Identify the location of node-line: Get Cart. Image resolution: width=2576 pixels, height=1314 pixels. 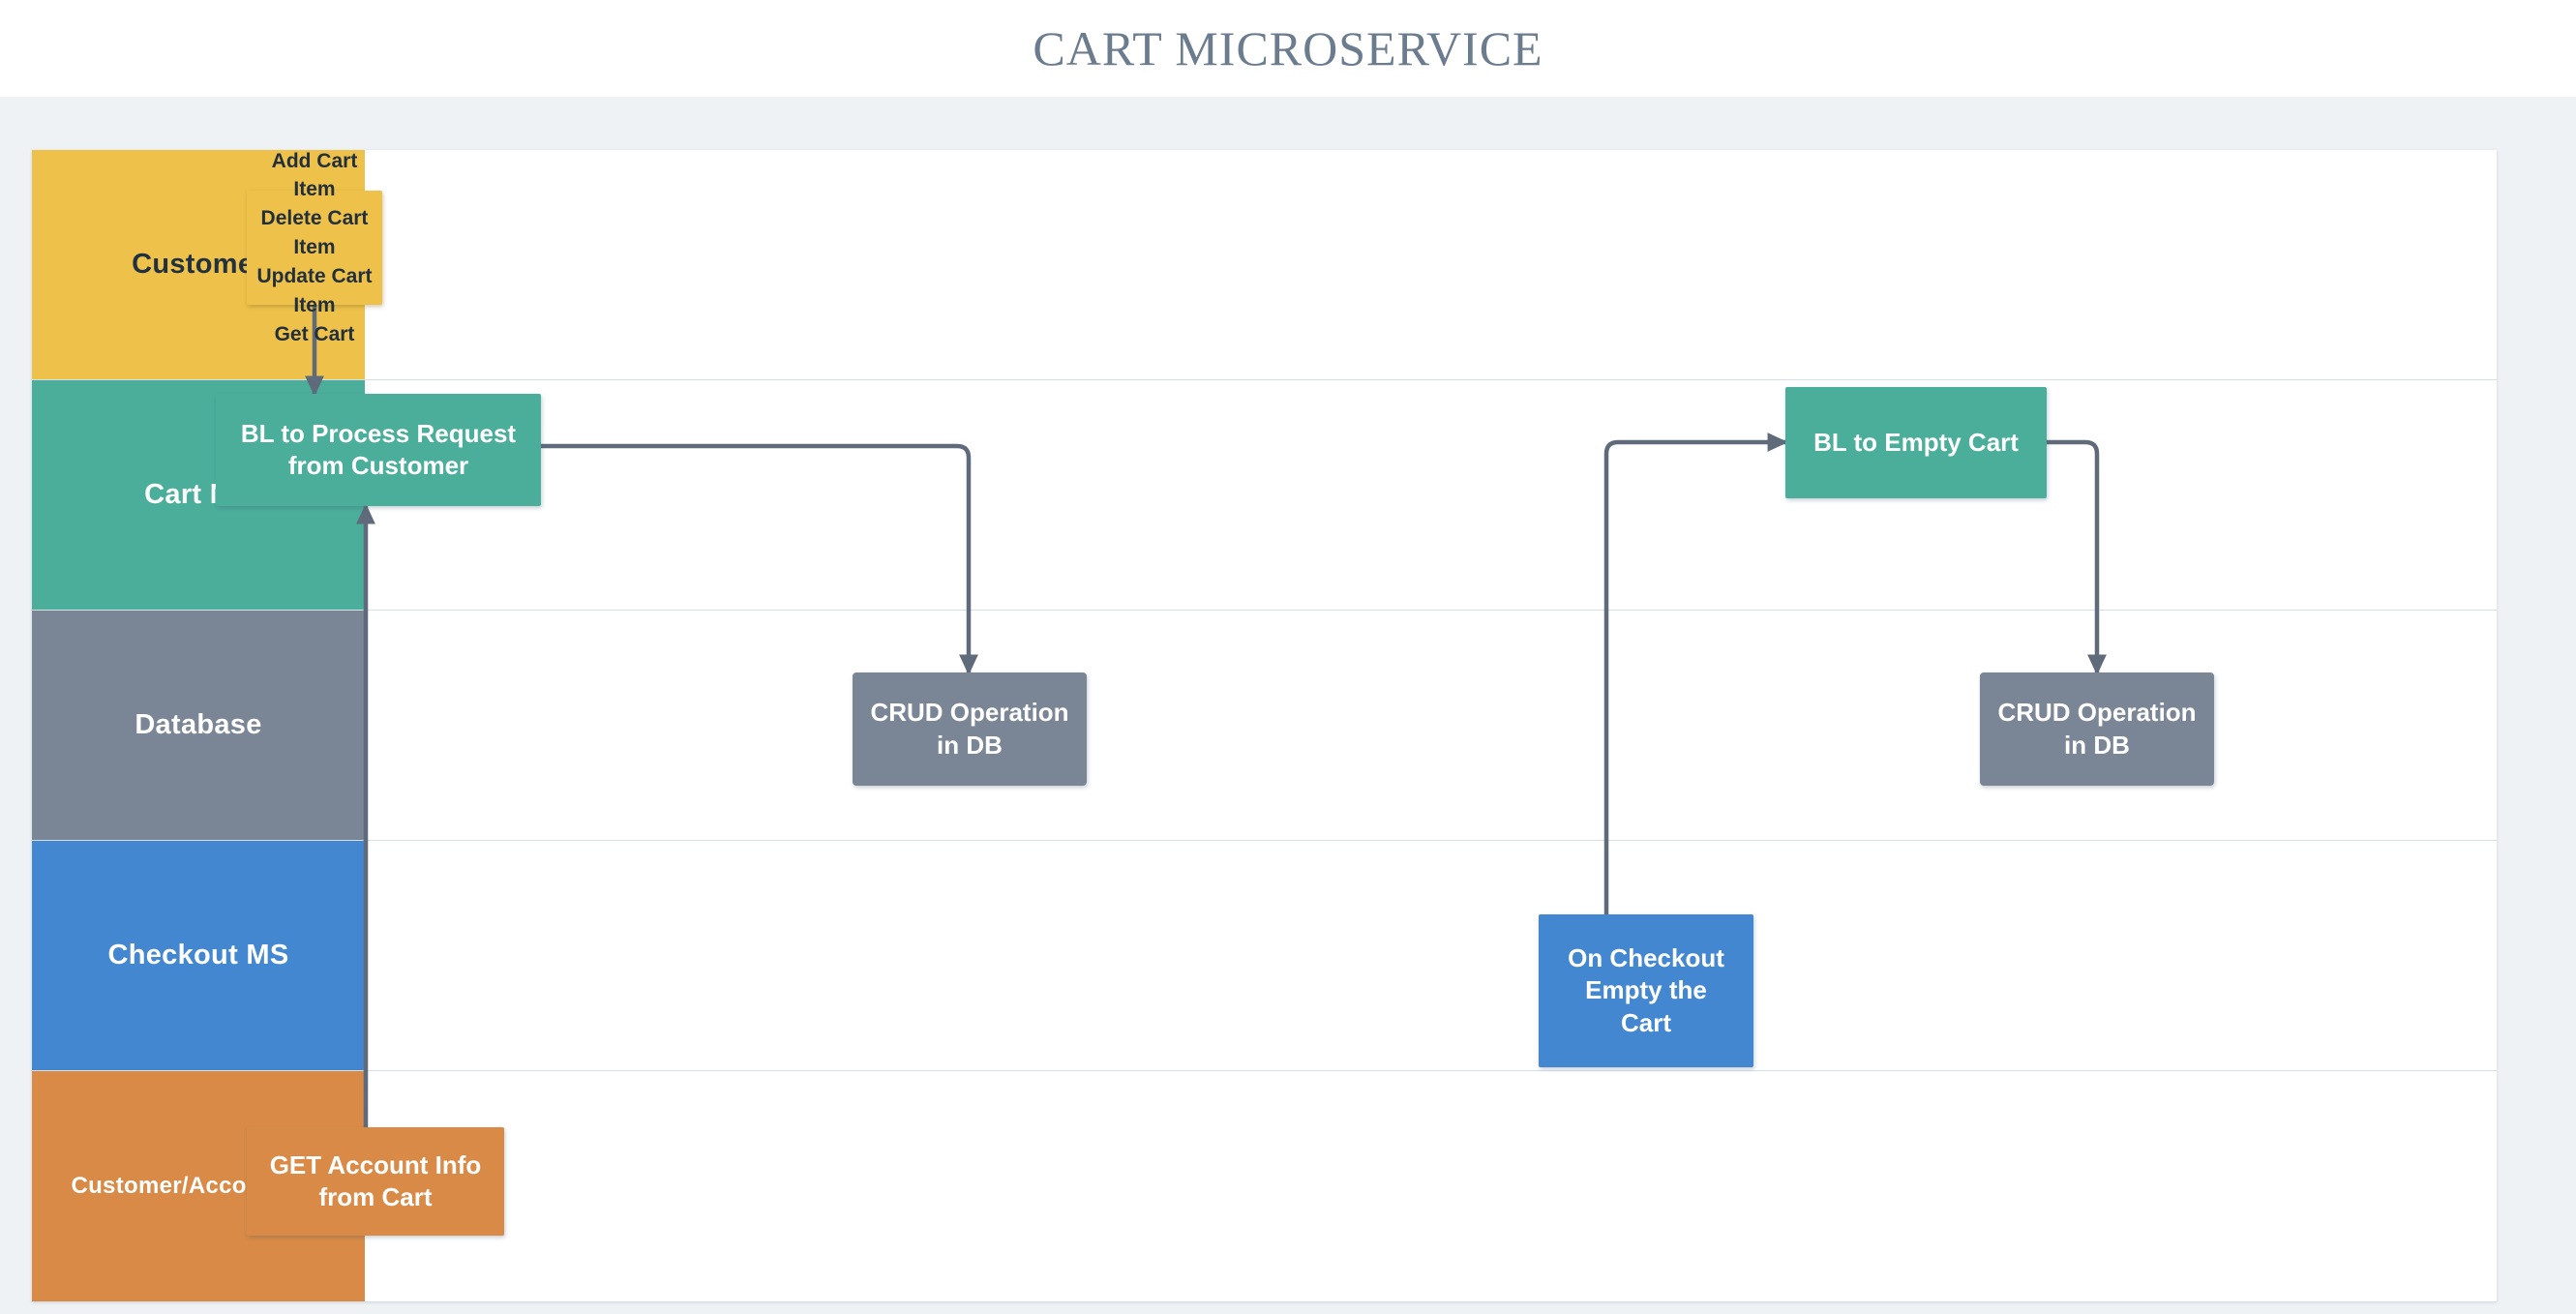
(314, 334).